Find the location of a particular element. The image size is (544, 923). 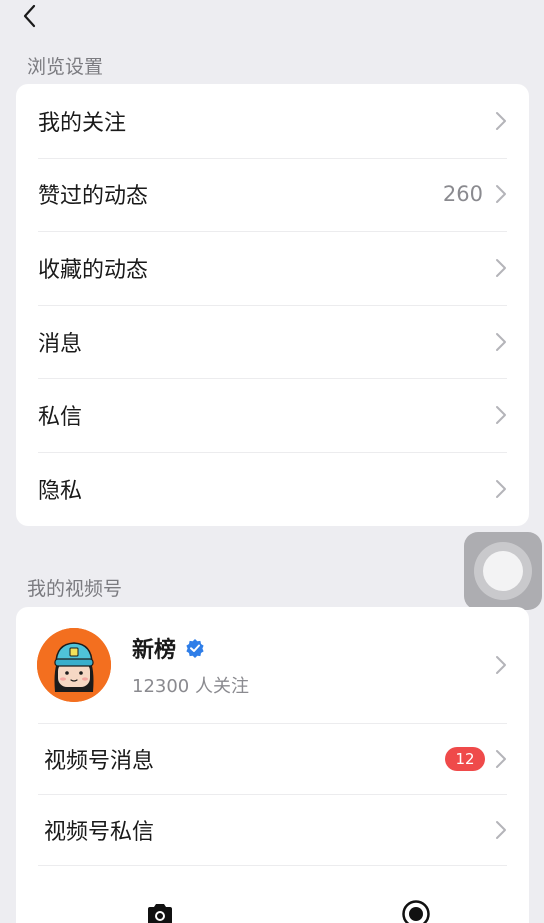

assistive-touch-ring is located at coordinates (503, 571).